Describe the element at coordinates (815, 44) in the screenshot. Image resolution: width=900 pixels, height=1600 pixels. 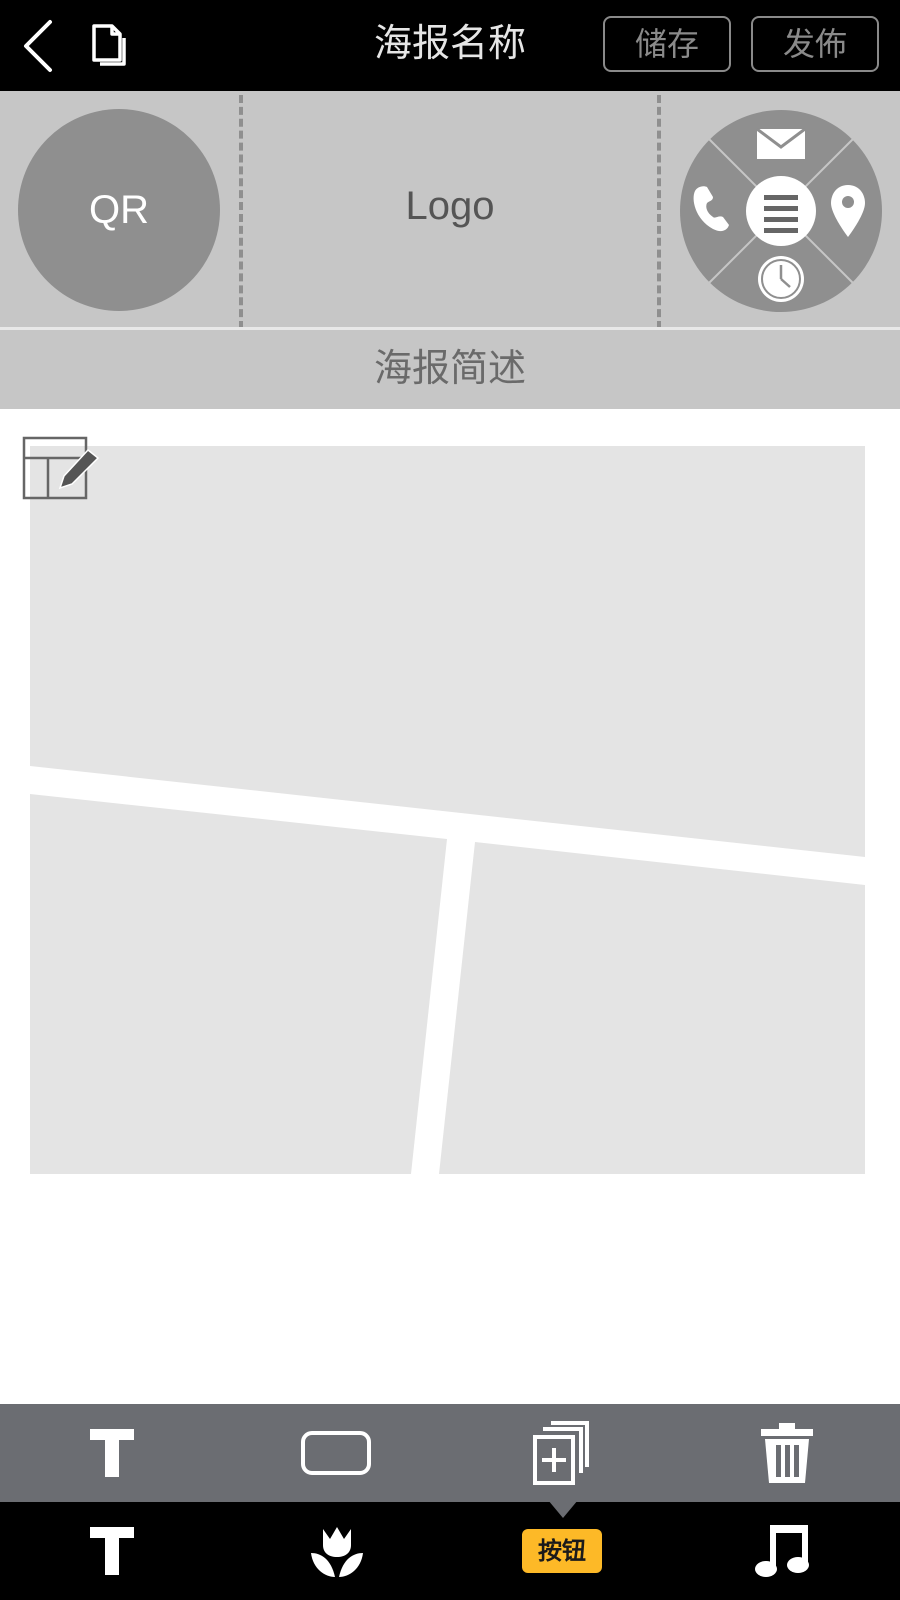
I see `publish-button: 发佈` at that location.